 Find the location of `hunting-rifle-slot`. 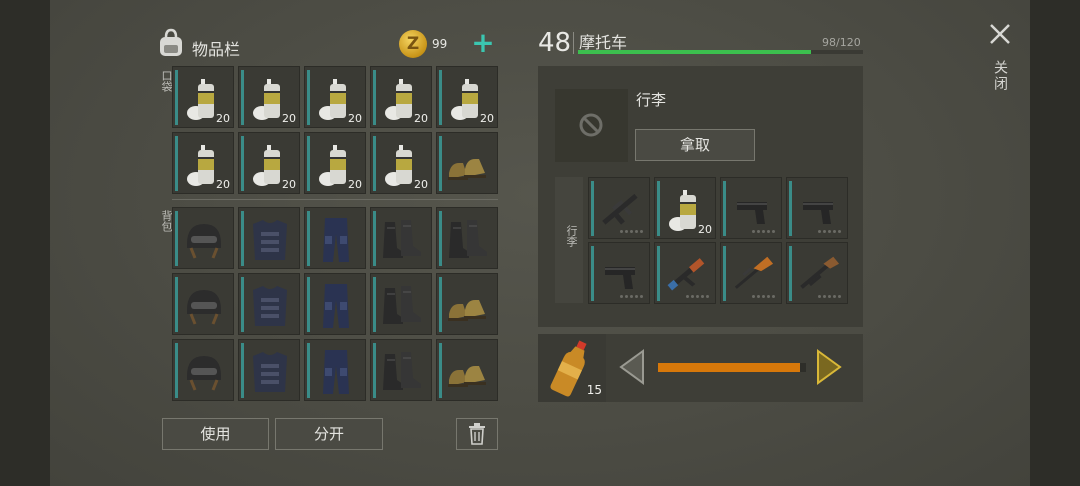

hunting-rifle-slot is located at coordinates (751, 273).